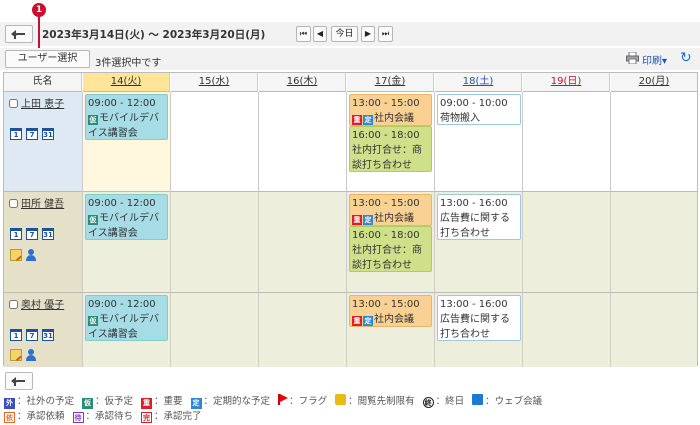  I want to click on column-header-day: 18(土), so click(478, 82).